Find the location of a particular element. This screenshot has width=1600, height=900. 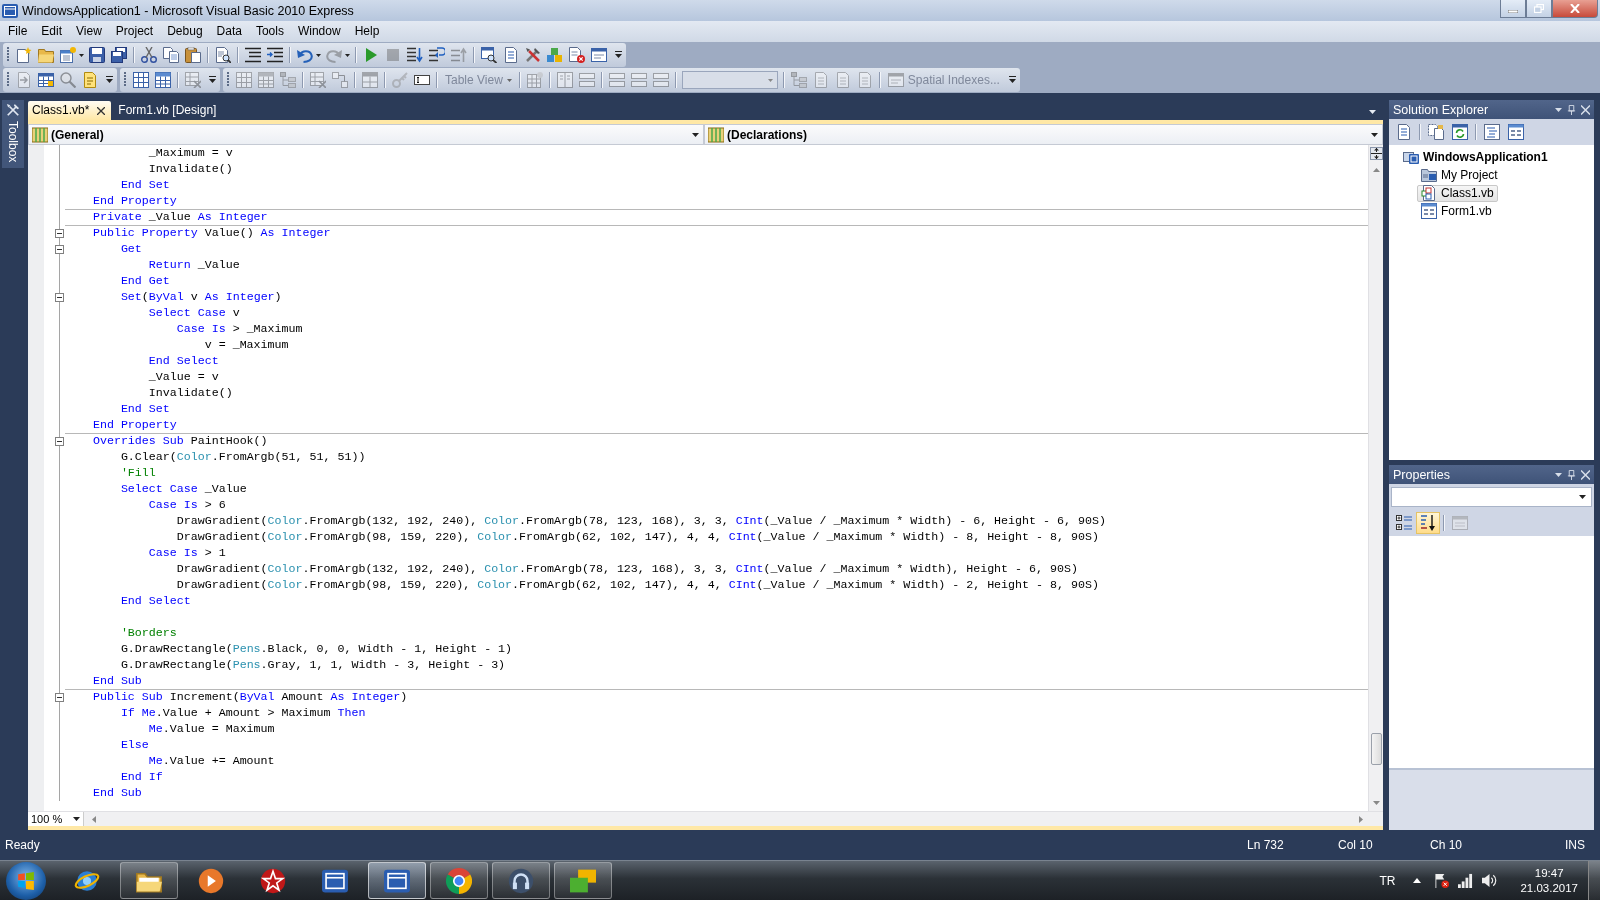

menu-item: Tools is located at coordinates (269, 31).